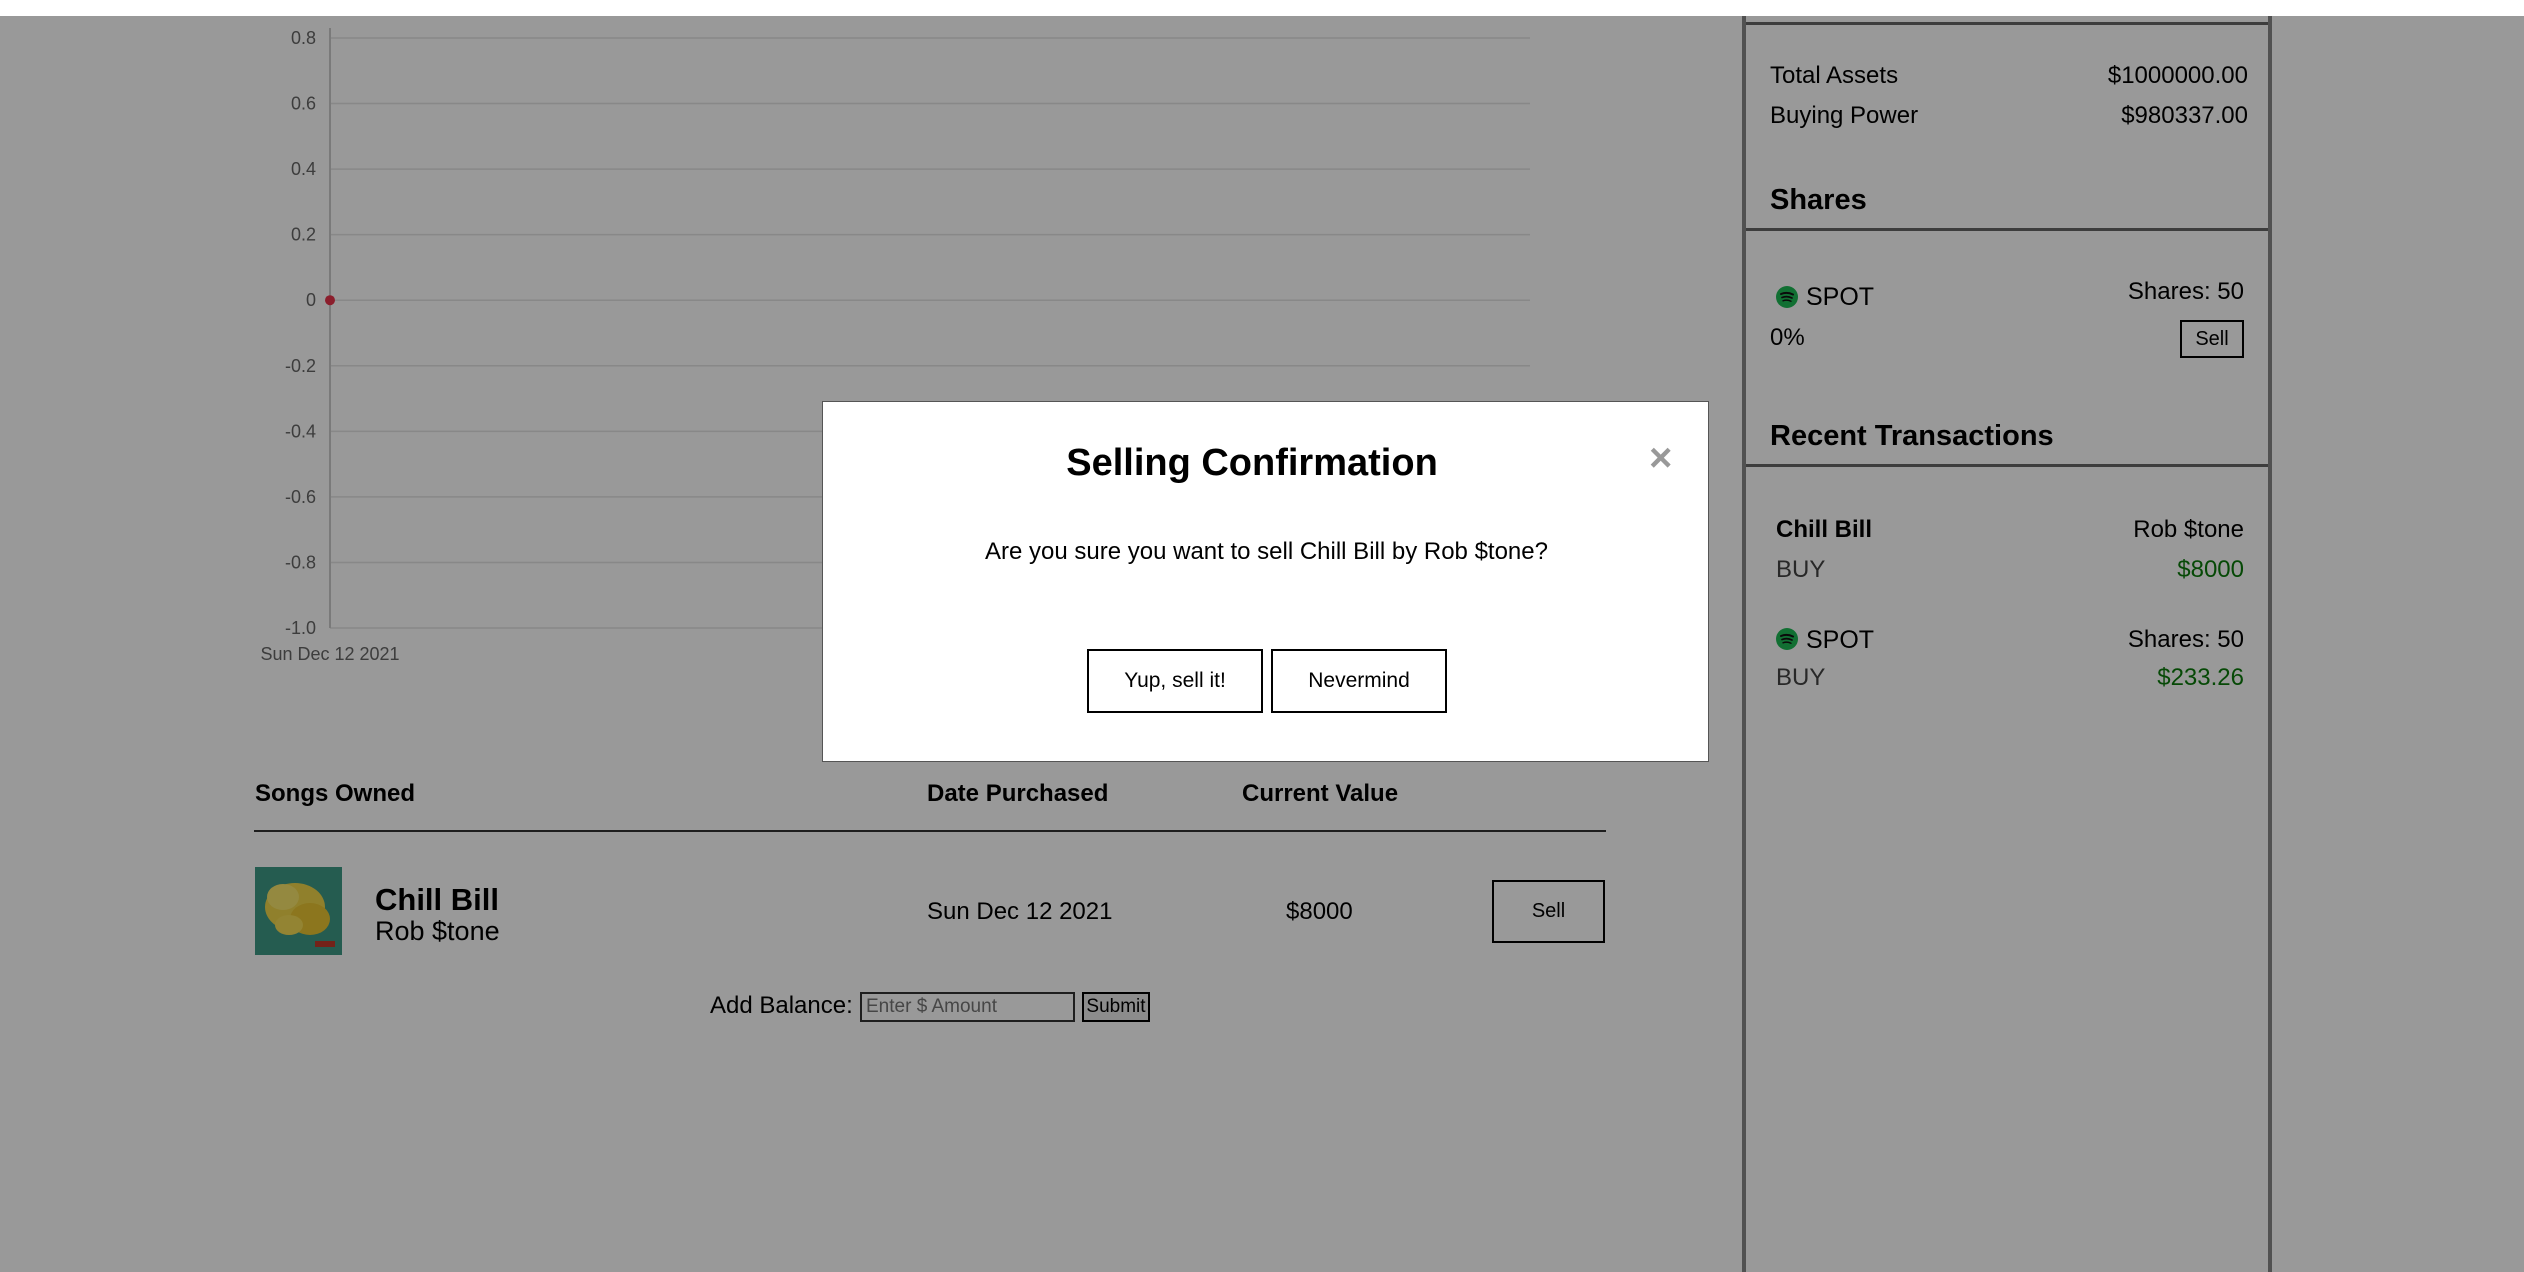 The height and width of the screenshot is (1272, 2524). What do you see at coordinates (1252, 463) in the screenshot?
I see `modal-title: Selling Confirmation` at bounding box center [1252, 463].